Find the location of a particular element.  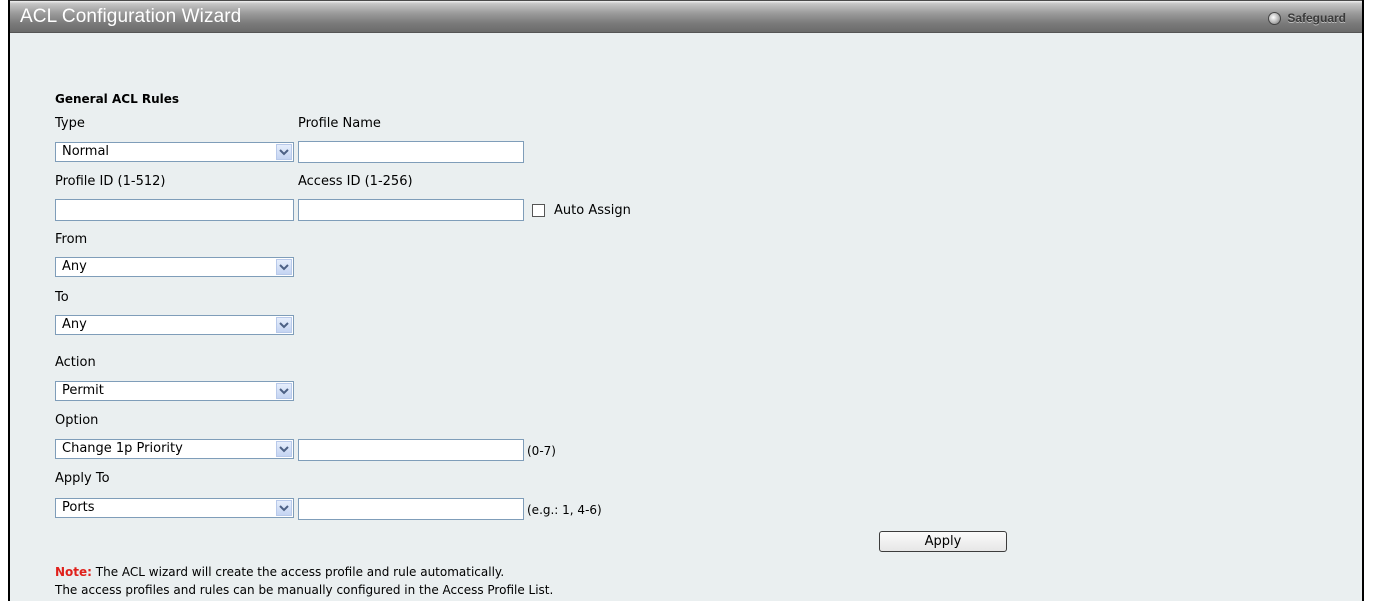

profile-id-input is located at coordinates (174, 210).